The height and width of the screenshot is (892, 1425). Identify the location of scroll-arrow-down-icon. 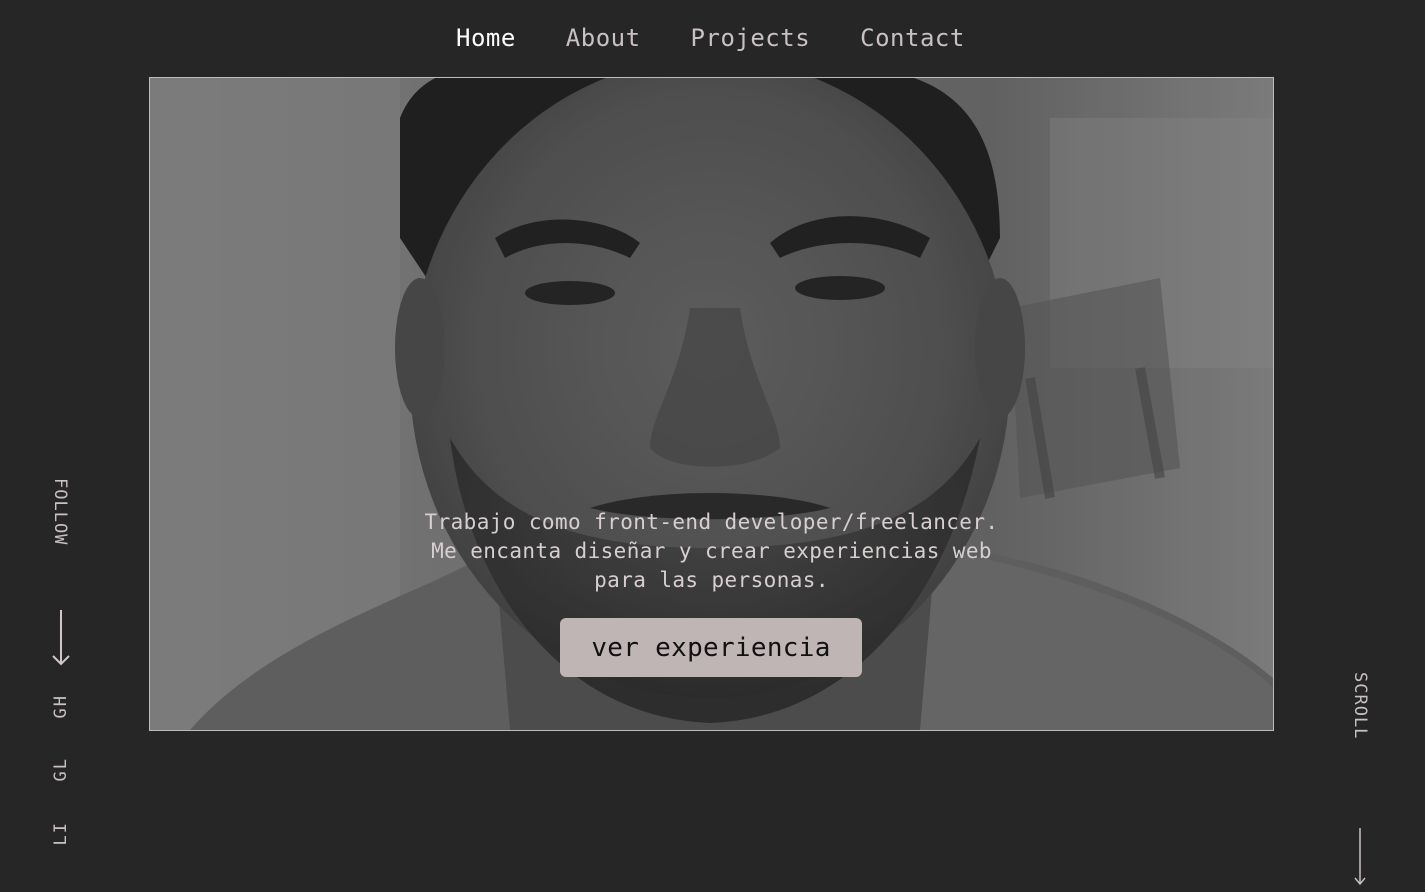
(1360, 857).